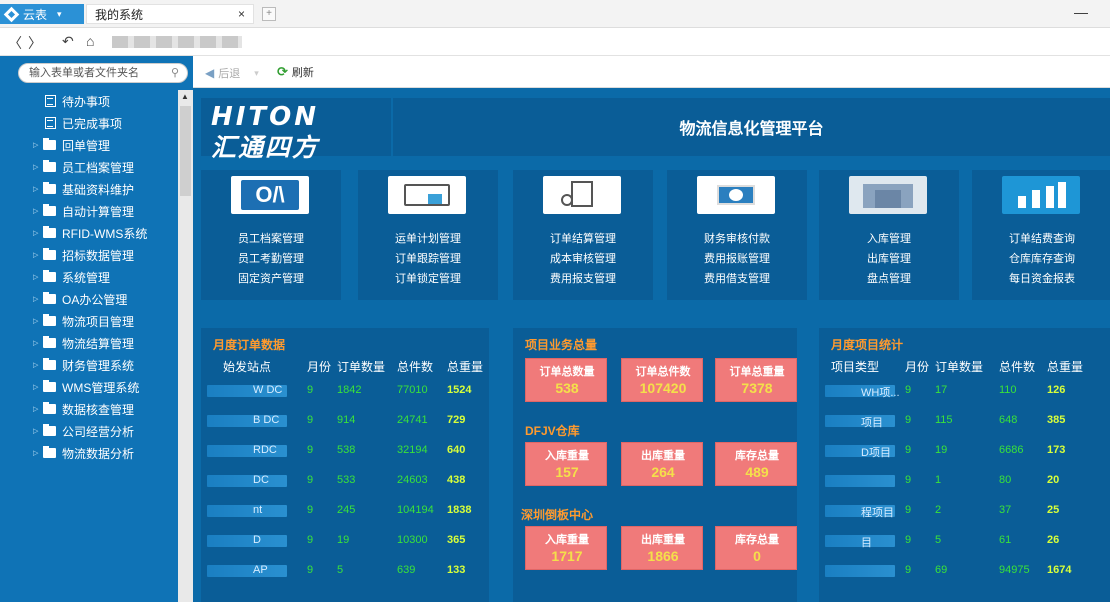 Image resolution: width=1110 pixels, height=602 pixels. Describe the element at coordinates (89, 431) in the screenshot. I see `sidebar-item: ▷ 公司经营分析` at that location.